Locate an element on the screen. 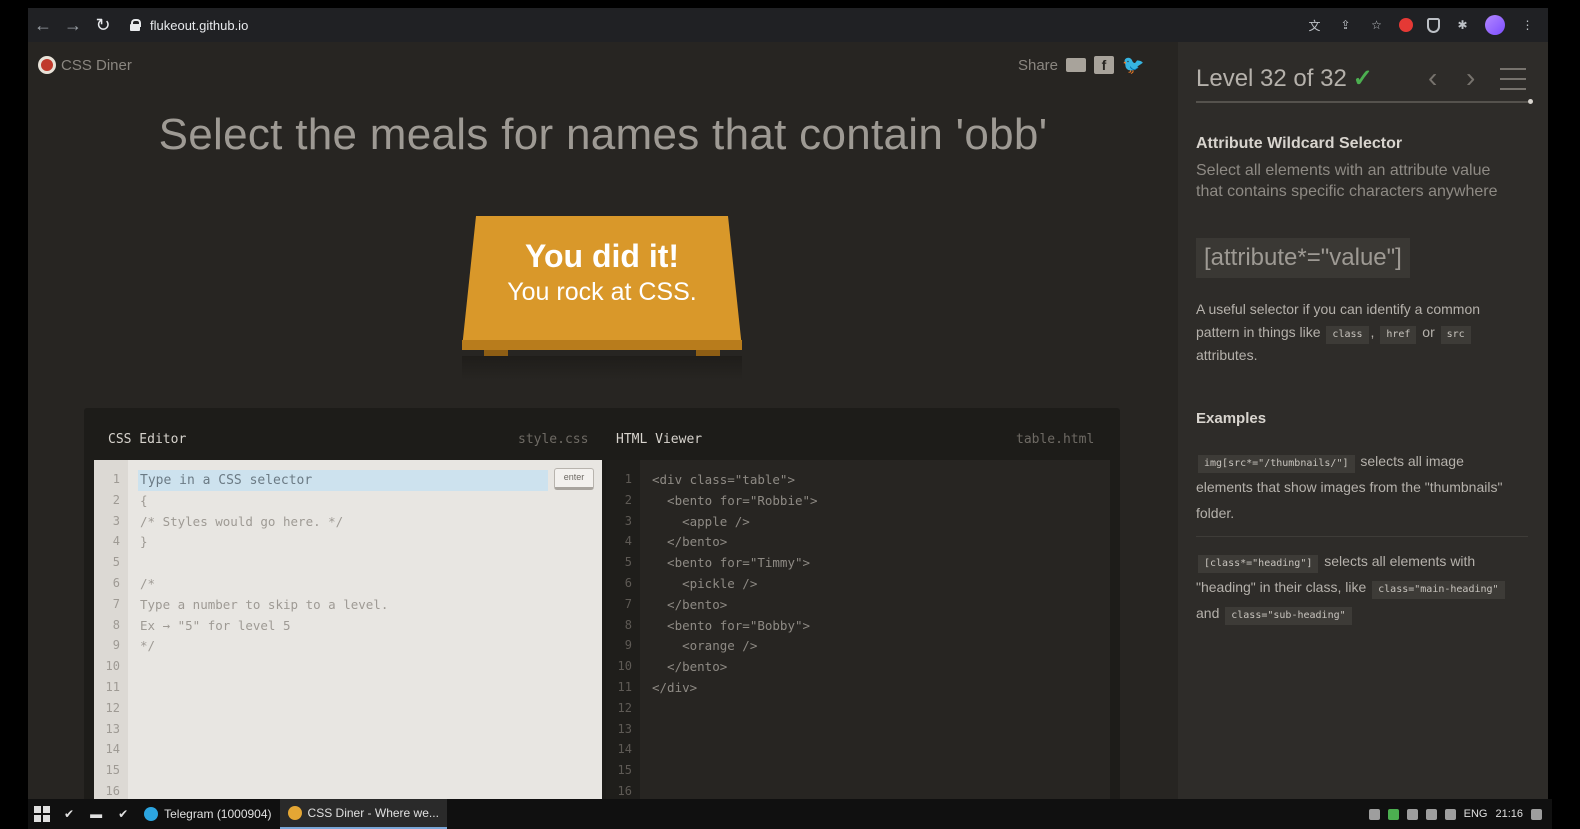  share-label: Share is located at coordinates (1037, 65).